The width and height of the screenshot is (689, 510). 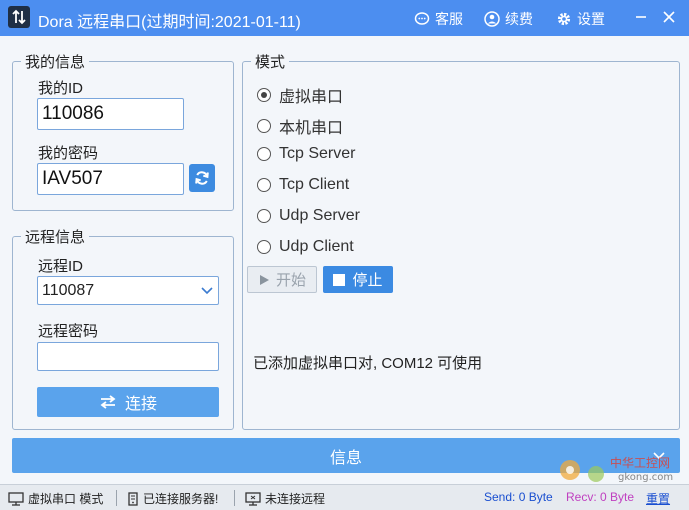 What do you see at coordinates (253, 498) in the screenshot?
I see `remote-monitor-icon` at bounding box center [253, 498].